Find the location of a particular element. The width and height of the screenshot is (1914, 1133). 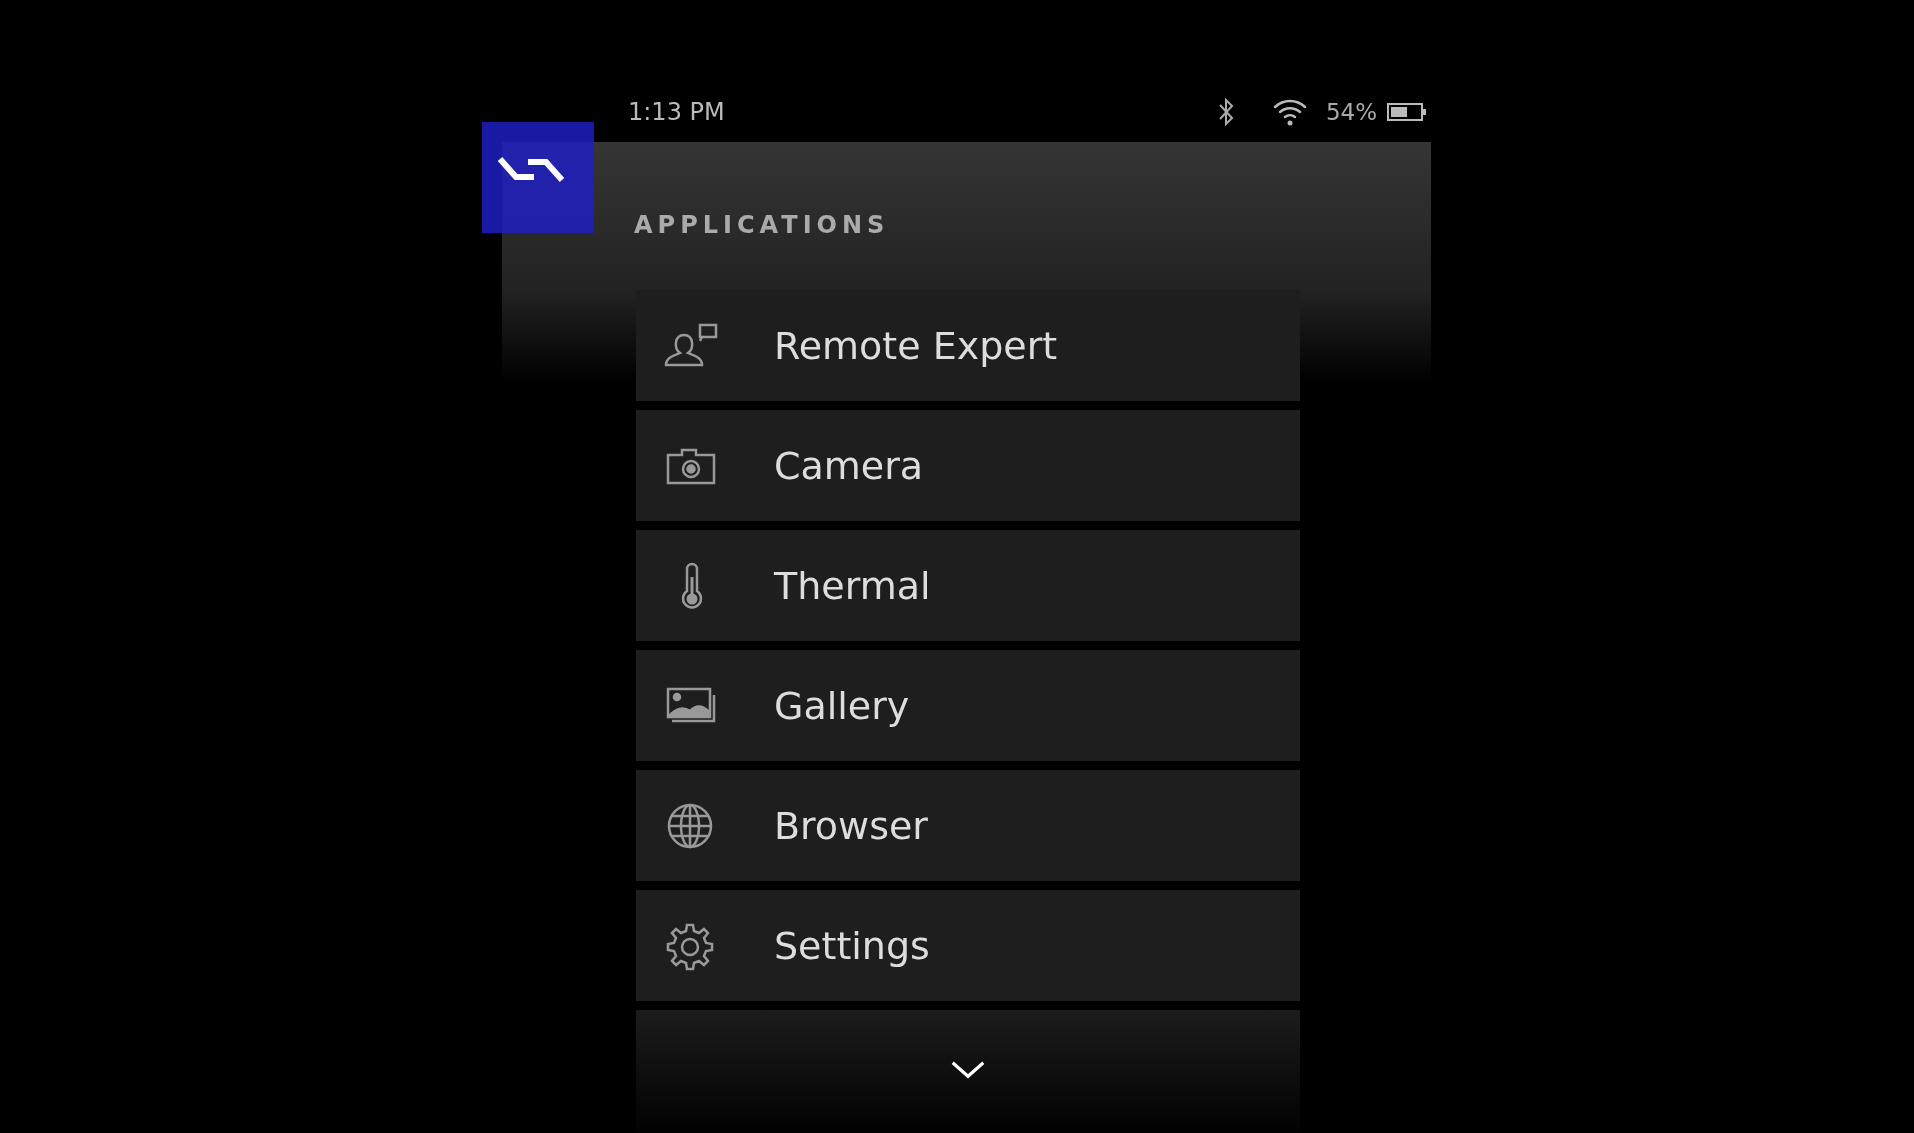

logo-icon is located at coordinates (538, 177).